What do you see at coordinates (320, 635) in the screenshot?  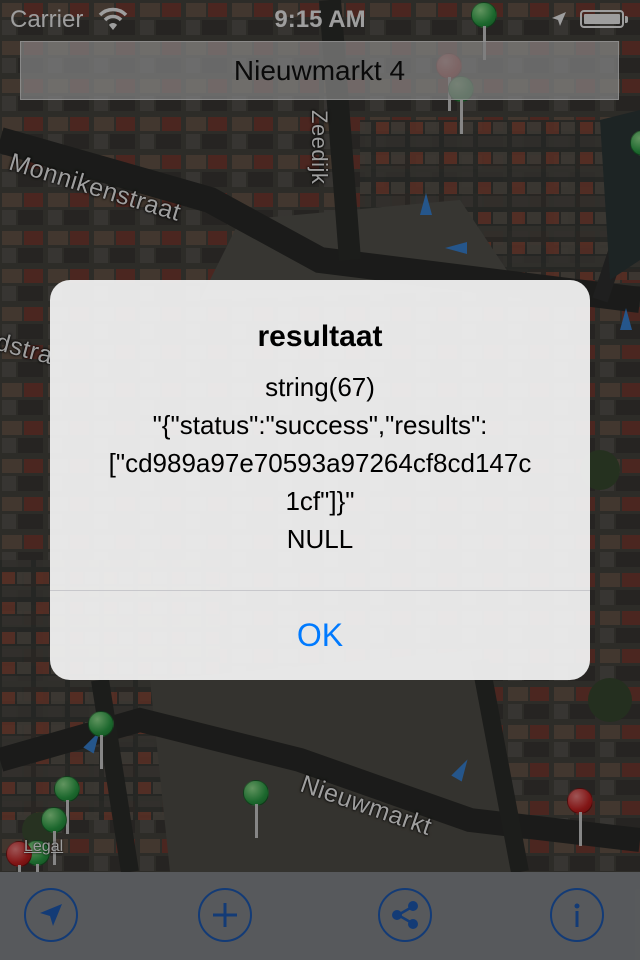 I see `ok-button: OK` at bounding box center [320, 635].